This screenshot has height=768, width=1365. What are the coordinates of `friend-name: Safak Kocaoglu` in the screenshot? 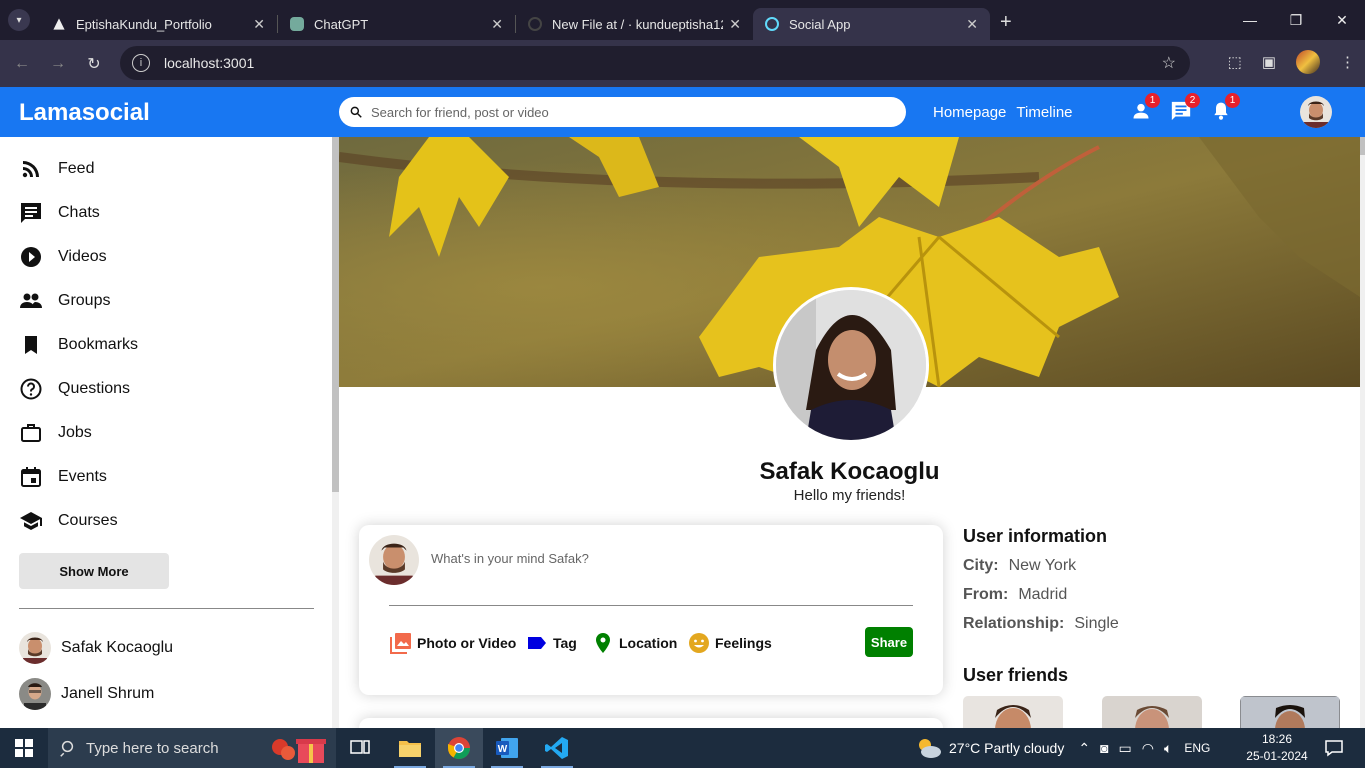 It's located at (117, 647).